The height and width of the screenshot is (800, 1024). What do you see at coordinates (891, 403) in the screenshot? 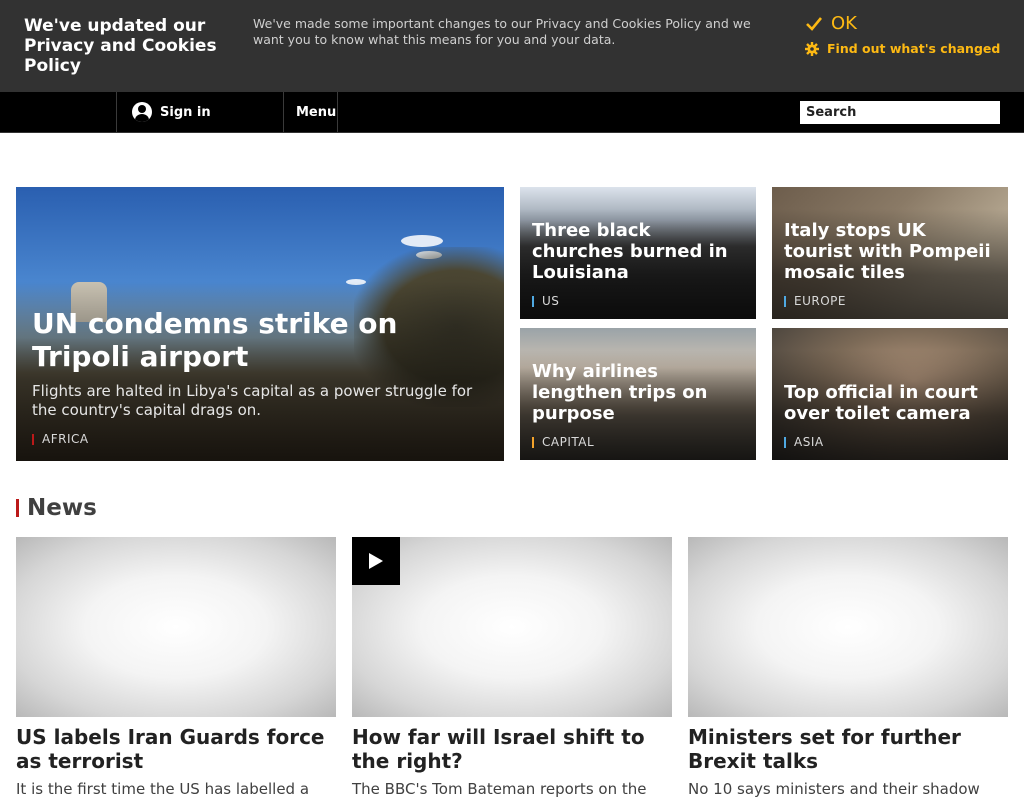
I see `card-title: Top official in court over toilet camera` at bounding box center [891, 403].